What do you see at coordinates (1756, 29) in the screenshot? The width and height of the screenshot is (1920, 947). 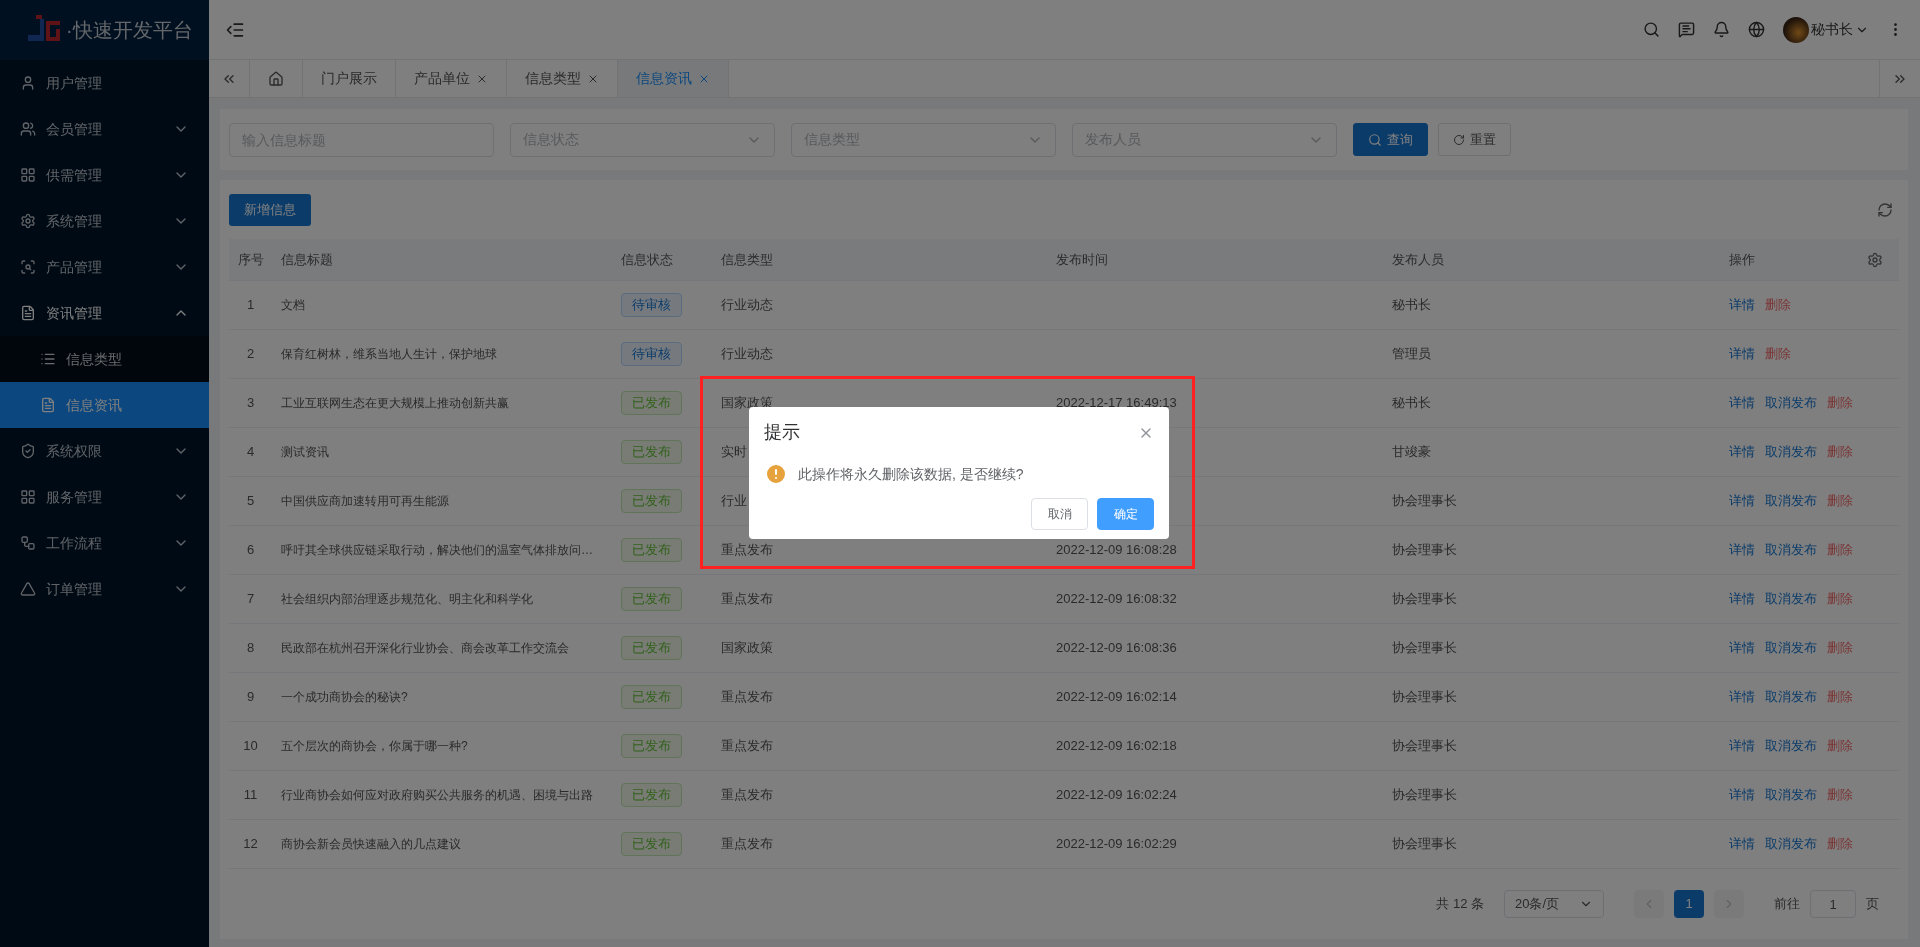 I see `globe-icon` at bounding box center [1756, 29].